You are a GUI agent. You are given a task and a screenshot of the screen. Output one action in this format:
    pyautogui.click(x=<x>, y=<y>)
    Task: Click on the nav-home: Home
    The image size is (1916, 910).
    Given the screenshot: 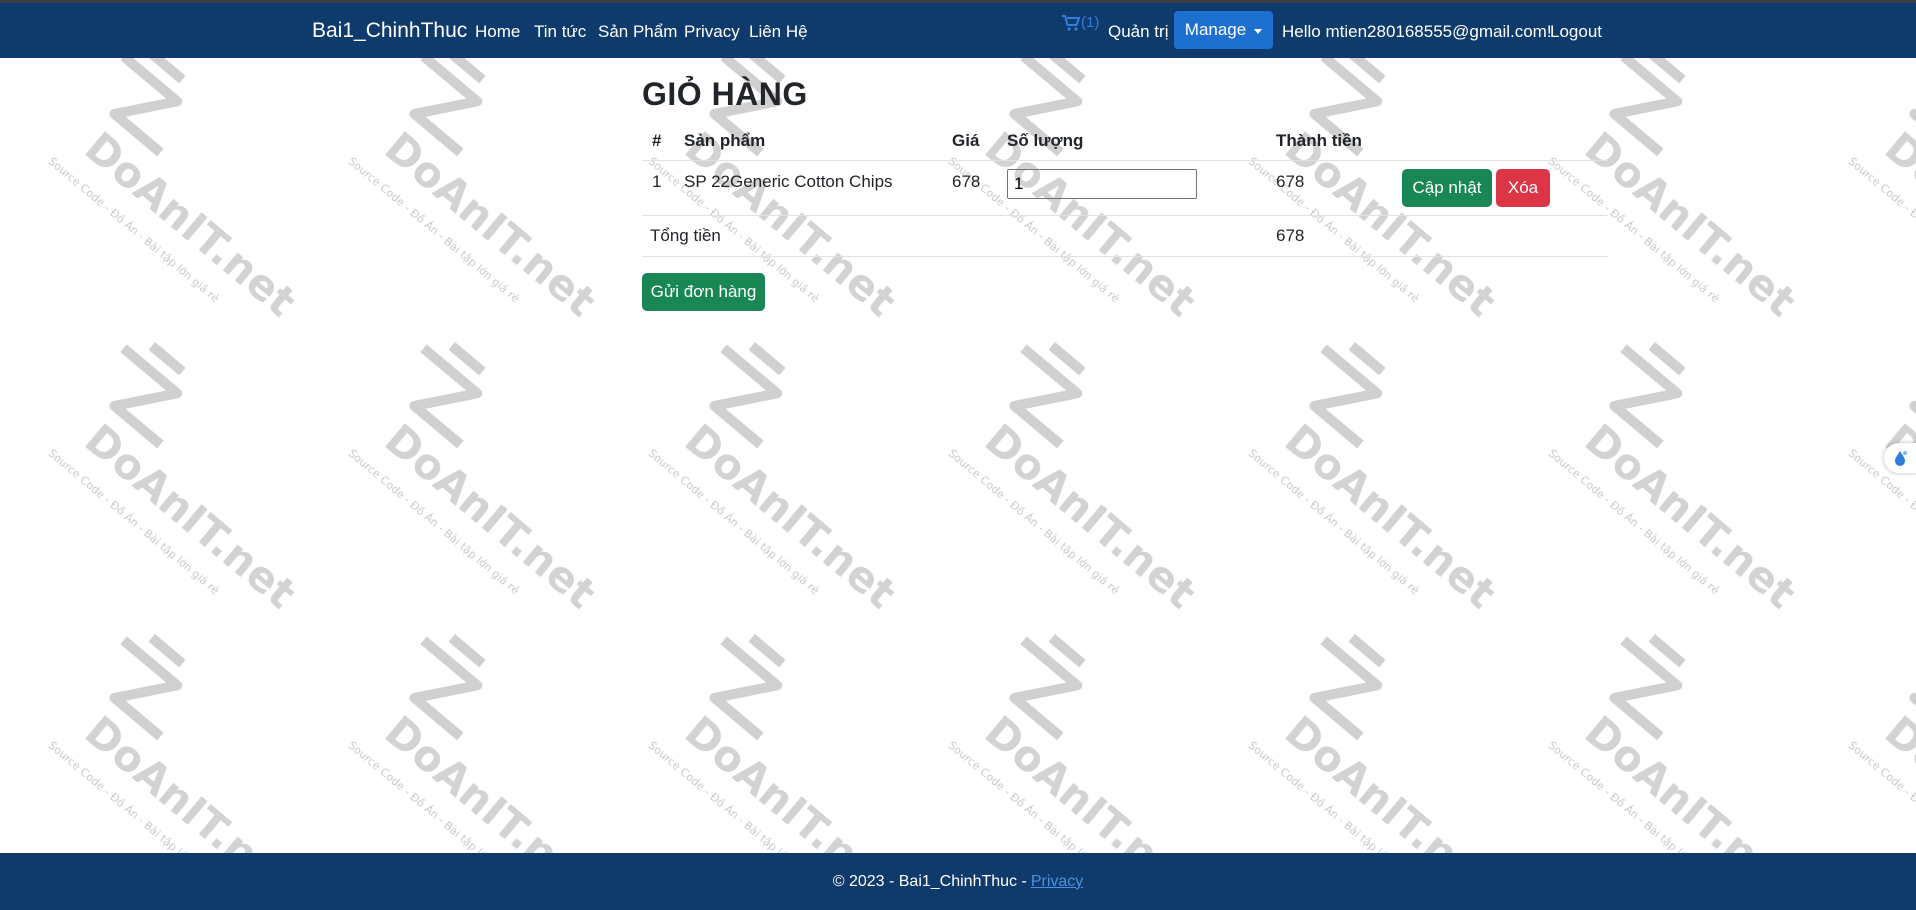 What is the action you would take?
    pyautogui.click(x=497, y=32)
    